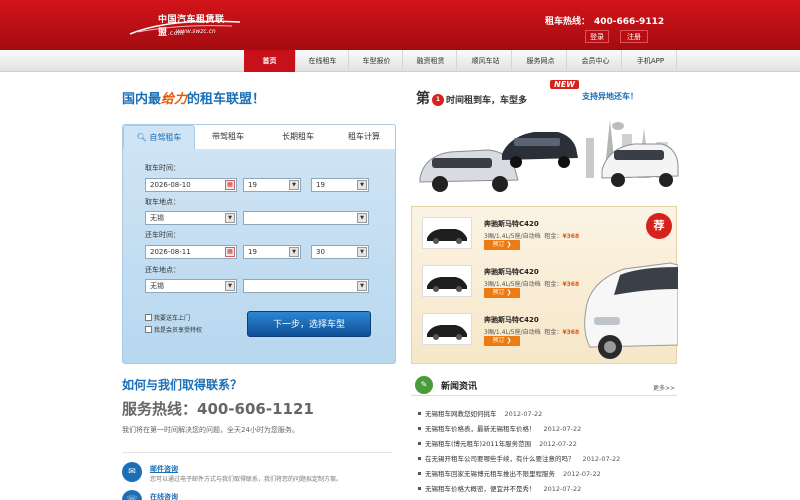 This screenshot has width=800, height=500. I want to click on news-item-title: 无锡租车回家无锡博元租车推出不限里程服务, so click(490, 474).